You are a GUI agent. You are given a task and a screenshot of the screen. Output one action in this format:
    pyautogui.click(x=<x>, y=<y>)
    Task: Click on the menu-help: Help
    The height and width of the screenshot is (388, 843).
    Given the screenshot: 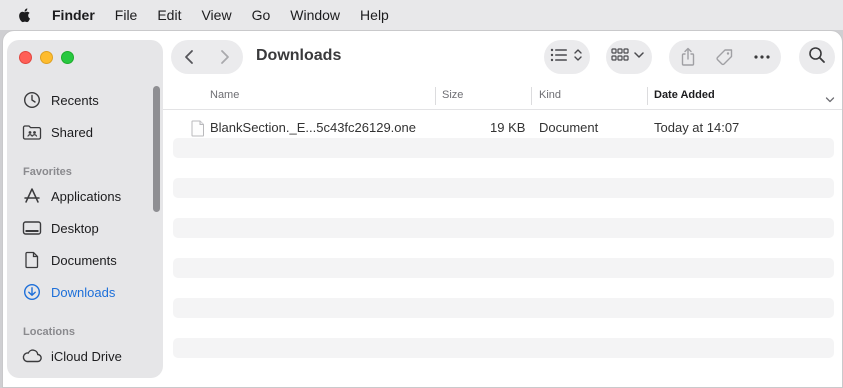 What is the action you would take?
    pyautogui.click(x=374, y=15)
    